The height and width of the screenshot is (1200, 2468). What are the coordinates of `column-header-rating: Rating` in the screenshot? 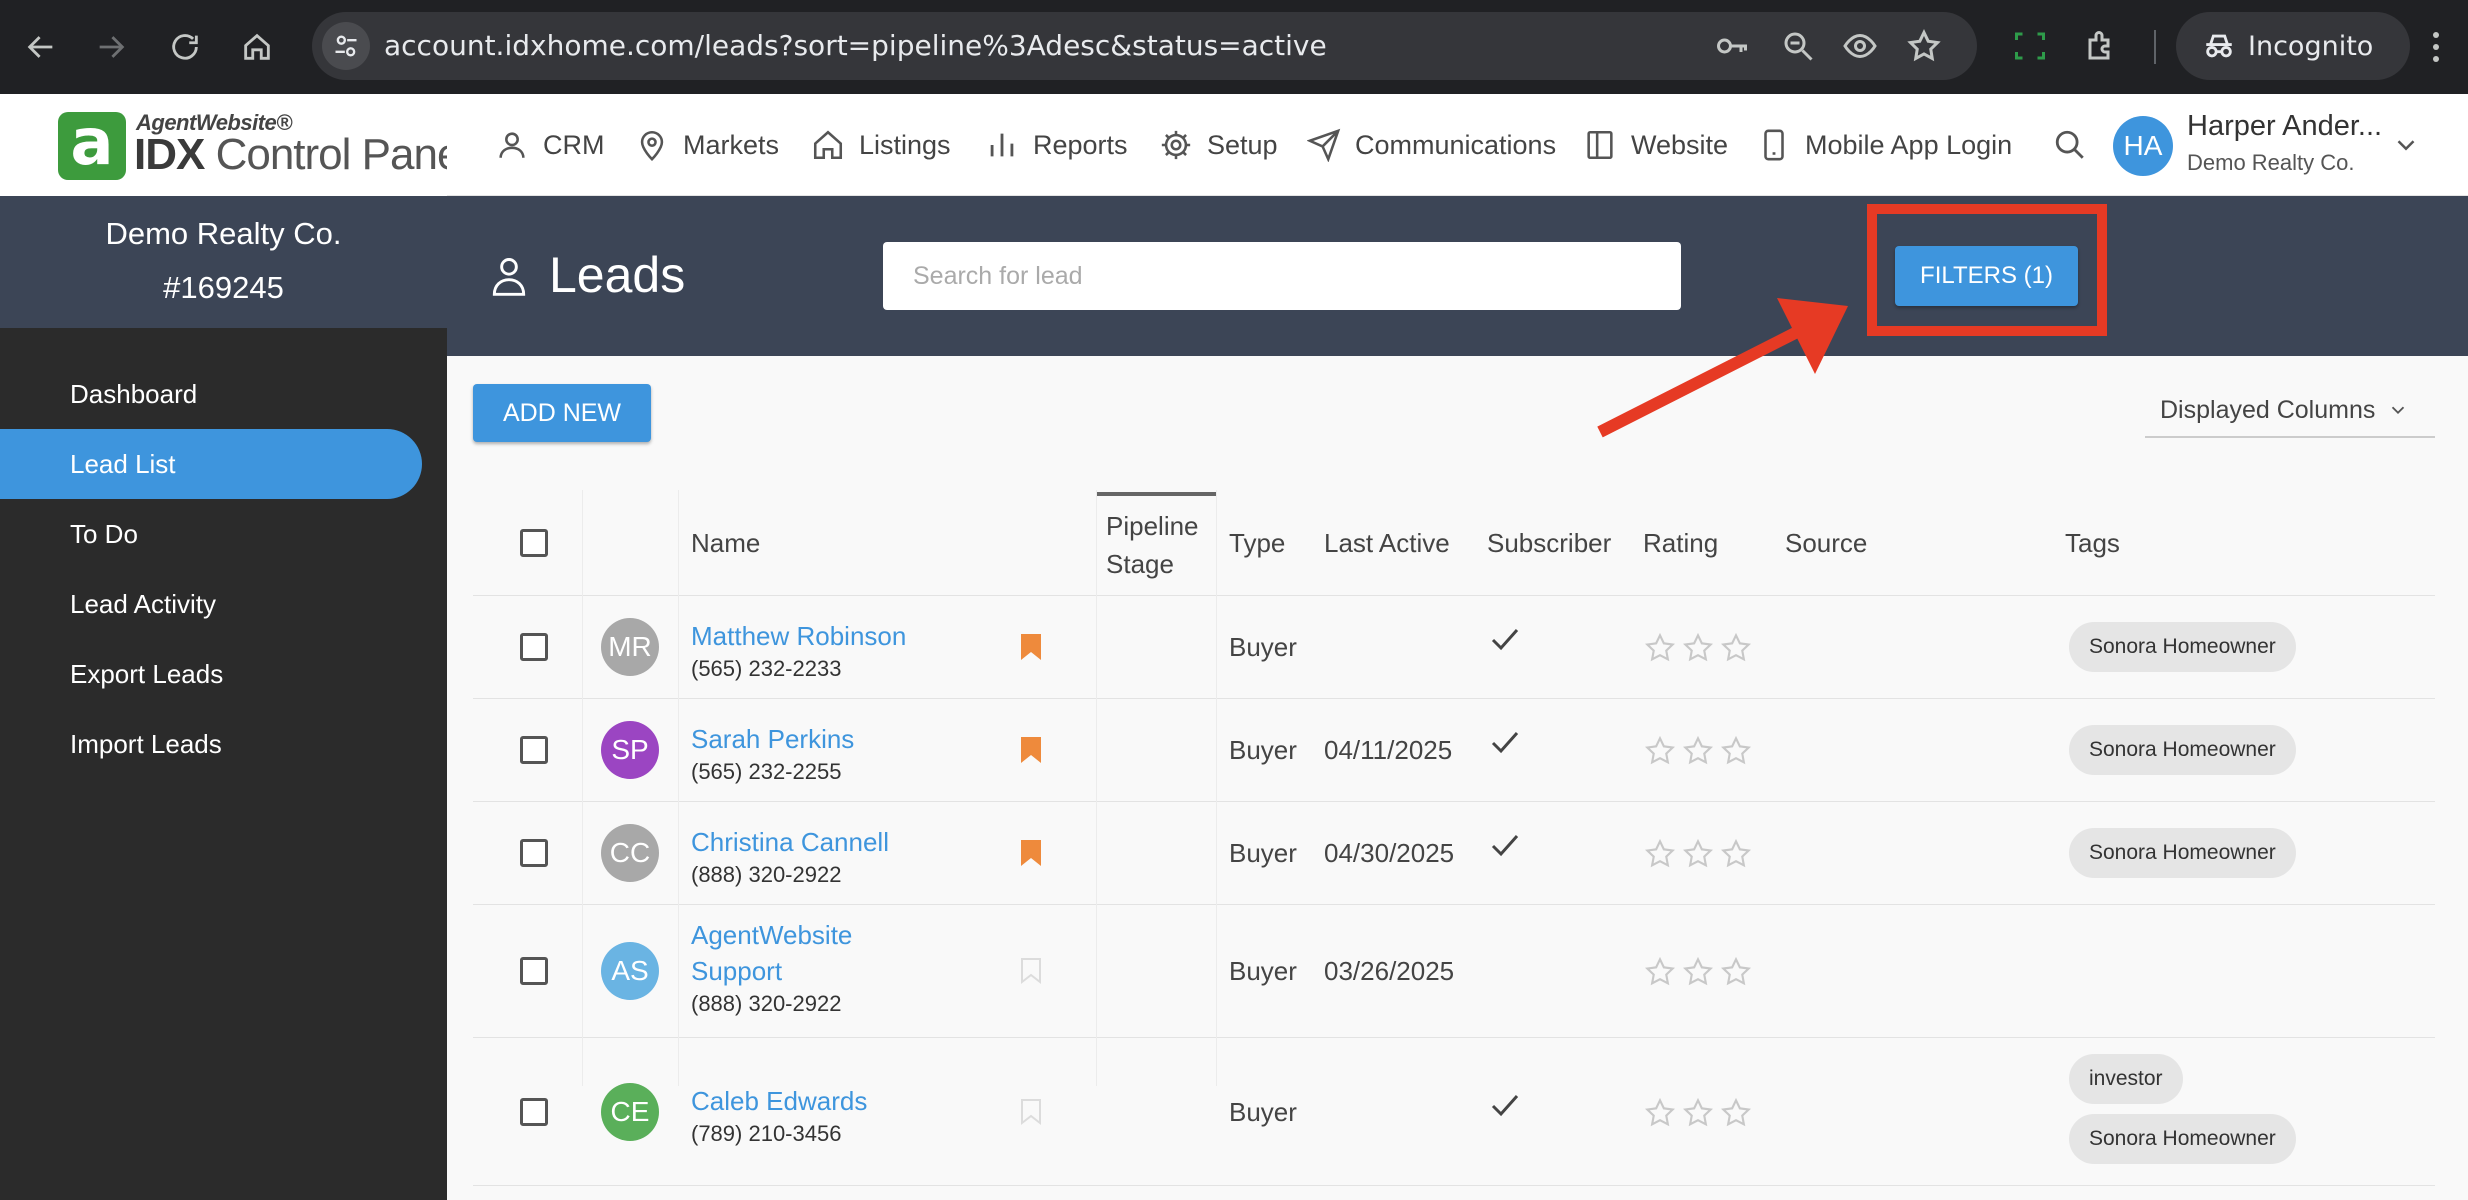 It's located at (1680, 543).